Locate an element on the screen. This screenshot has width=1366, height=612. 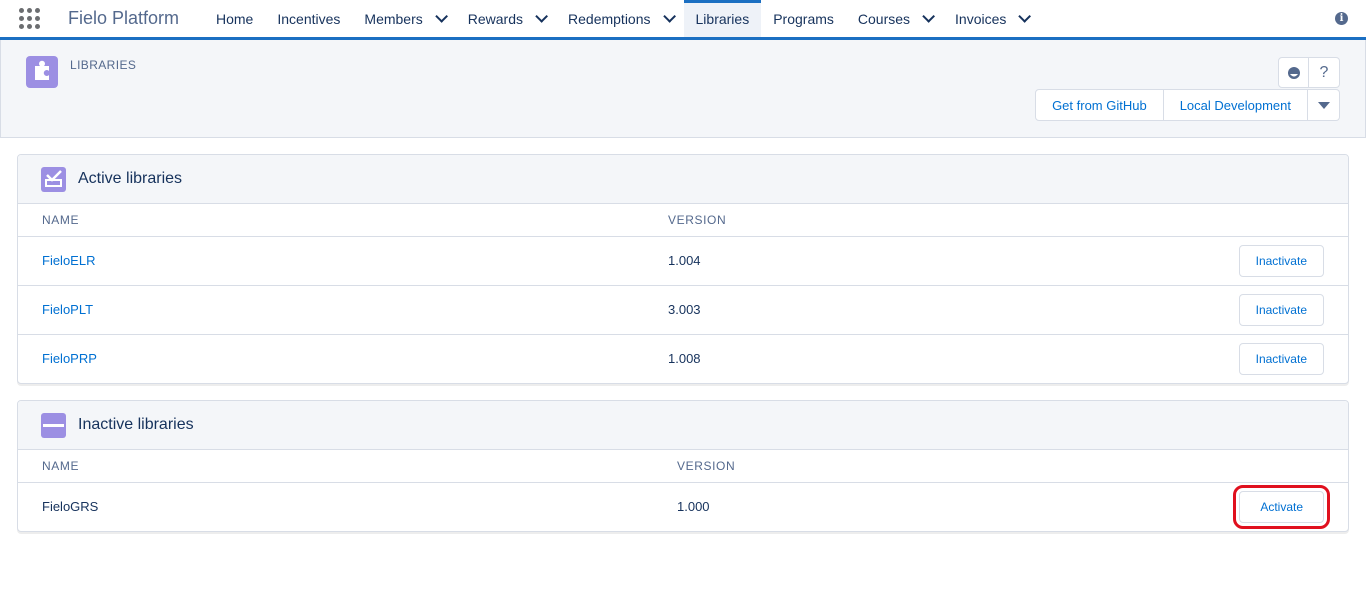
library-version: 1.008 is located at coordinates (684, 359).